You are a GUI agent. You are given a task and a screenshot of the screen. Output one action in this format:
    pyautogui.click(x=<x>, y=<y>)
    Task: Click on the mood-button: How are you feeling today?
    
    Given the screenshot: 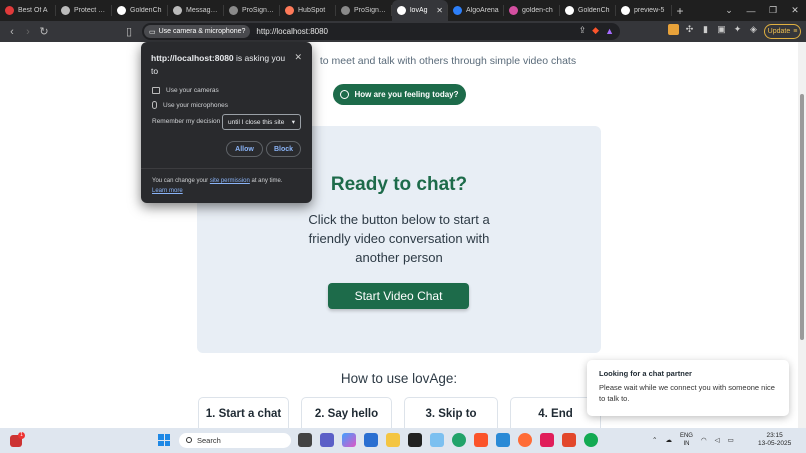 What is the action you would take?
    pyautogui.click(x=399, y=94)
    